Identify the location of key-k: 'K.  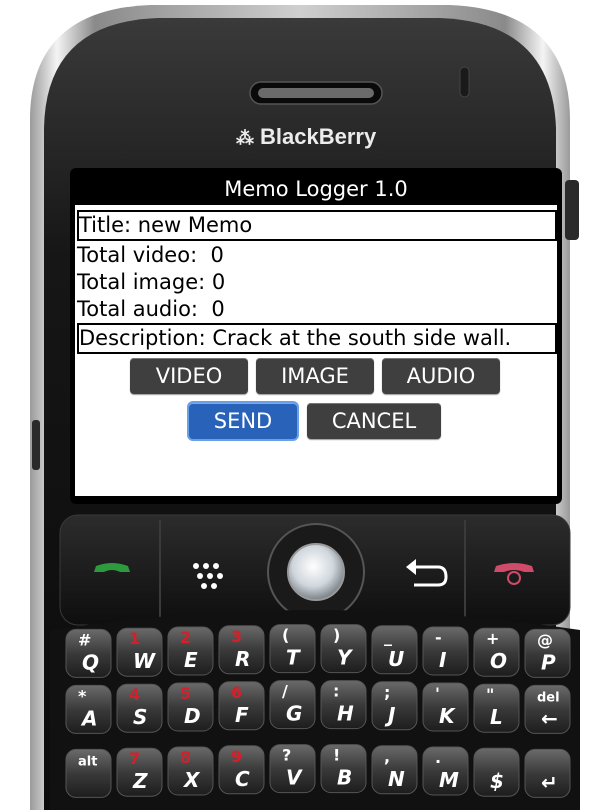
(445, 707).